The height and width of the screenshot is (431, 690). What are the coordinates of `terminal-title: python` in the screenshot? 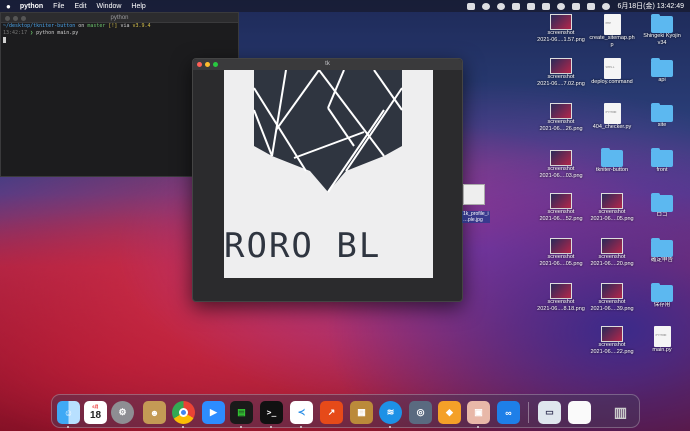 It's located at (119, 18).